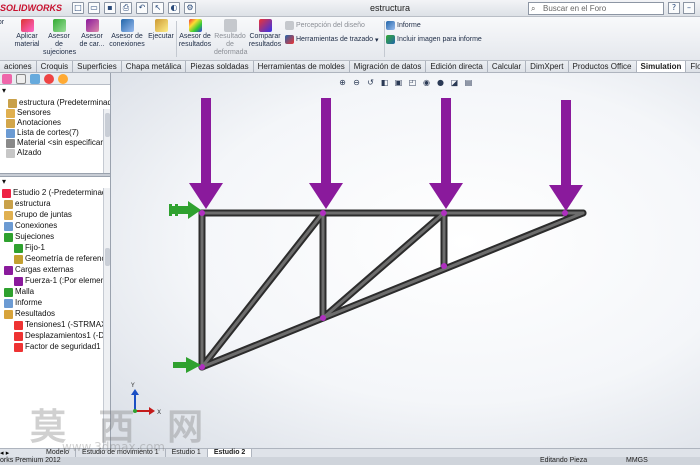 The image size is (700, 465). Describe the element at coordinates (596, 8) in the screenshot. I see `search-input: ⌕ Buscar en el Foro` at that location.